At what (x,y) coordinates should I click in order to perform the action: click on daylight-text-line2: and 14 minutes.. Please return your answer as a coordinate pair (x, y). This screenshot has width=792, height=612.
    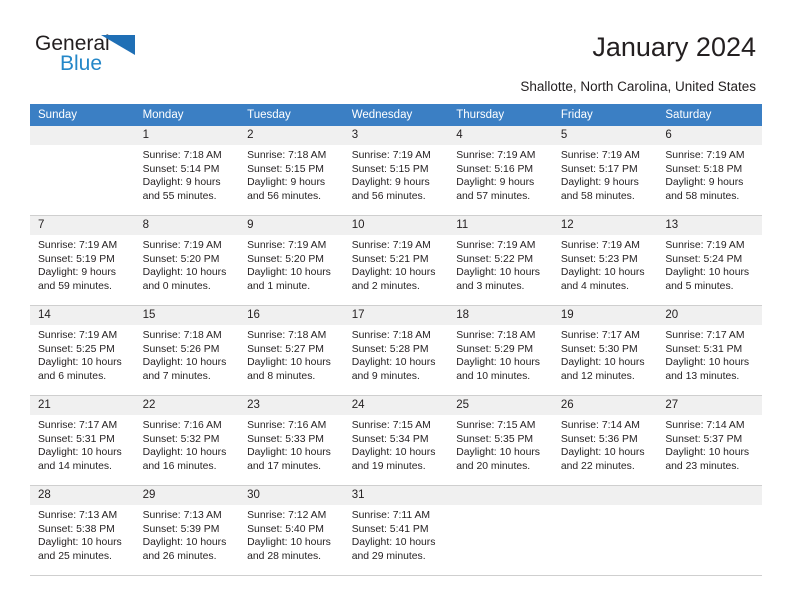
    Looking at the image, I should click on (75, 466).